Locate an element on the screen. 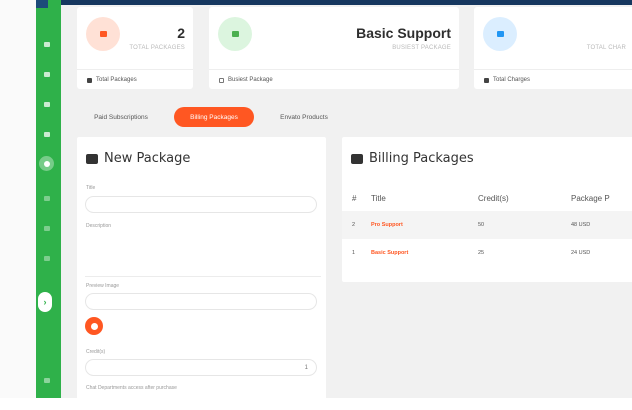 The height and width of the screenshot is (410, 632). stat-value: 2 is located at coordinates (181, 33).